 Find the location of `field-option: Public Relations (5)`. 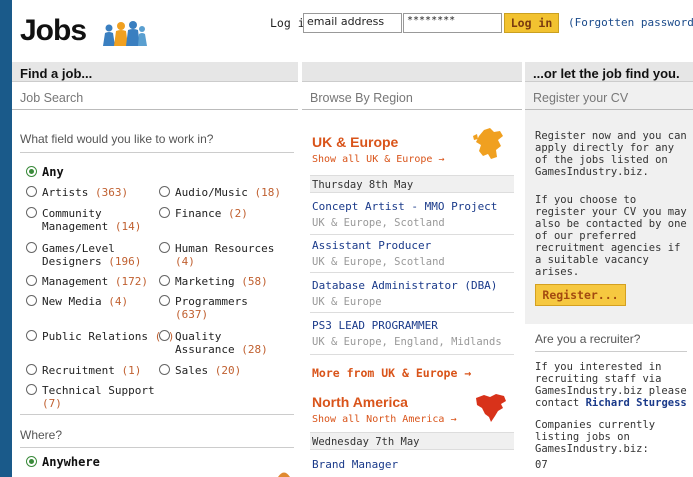

field-option: Public Relations (5) is located at coordinates (110, 336).